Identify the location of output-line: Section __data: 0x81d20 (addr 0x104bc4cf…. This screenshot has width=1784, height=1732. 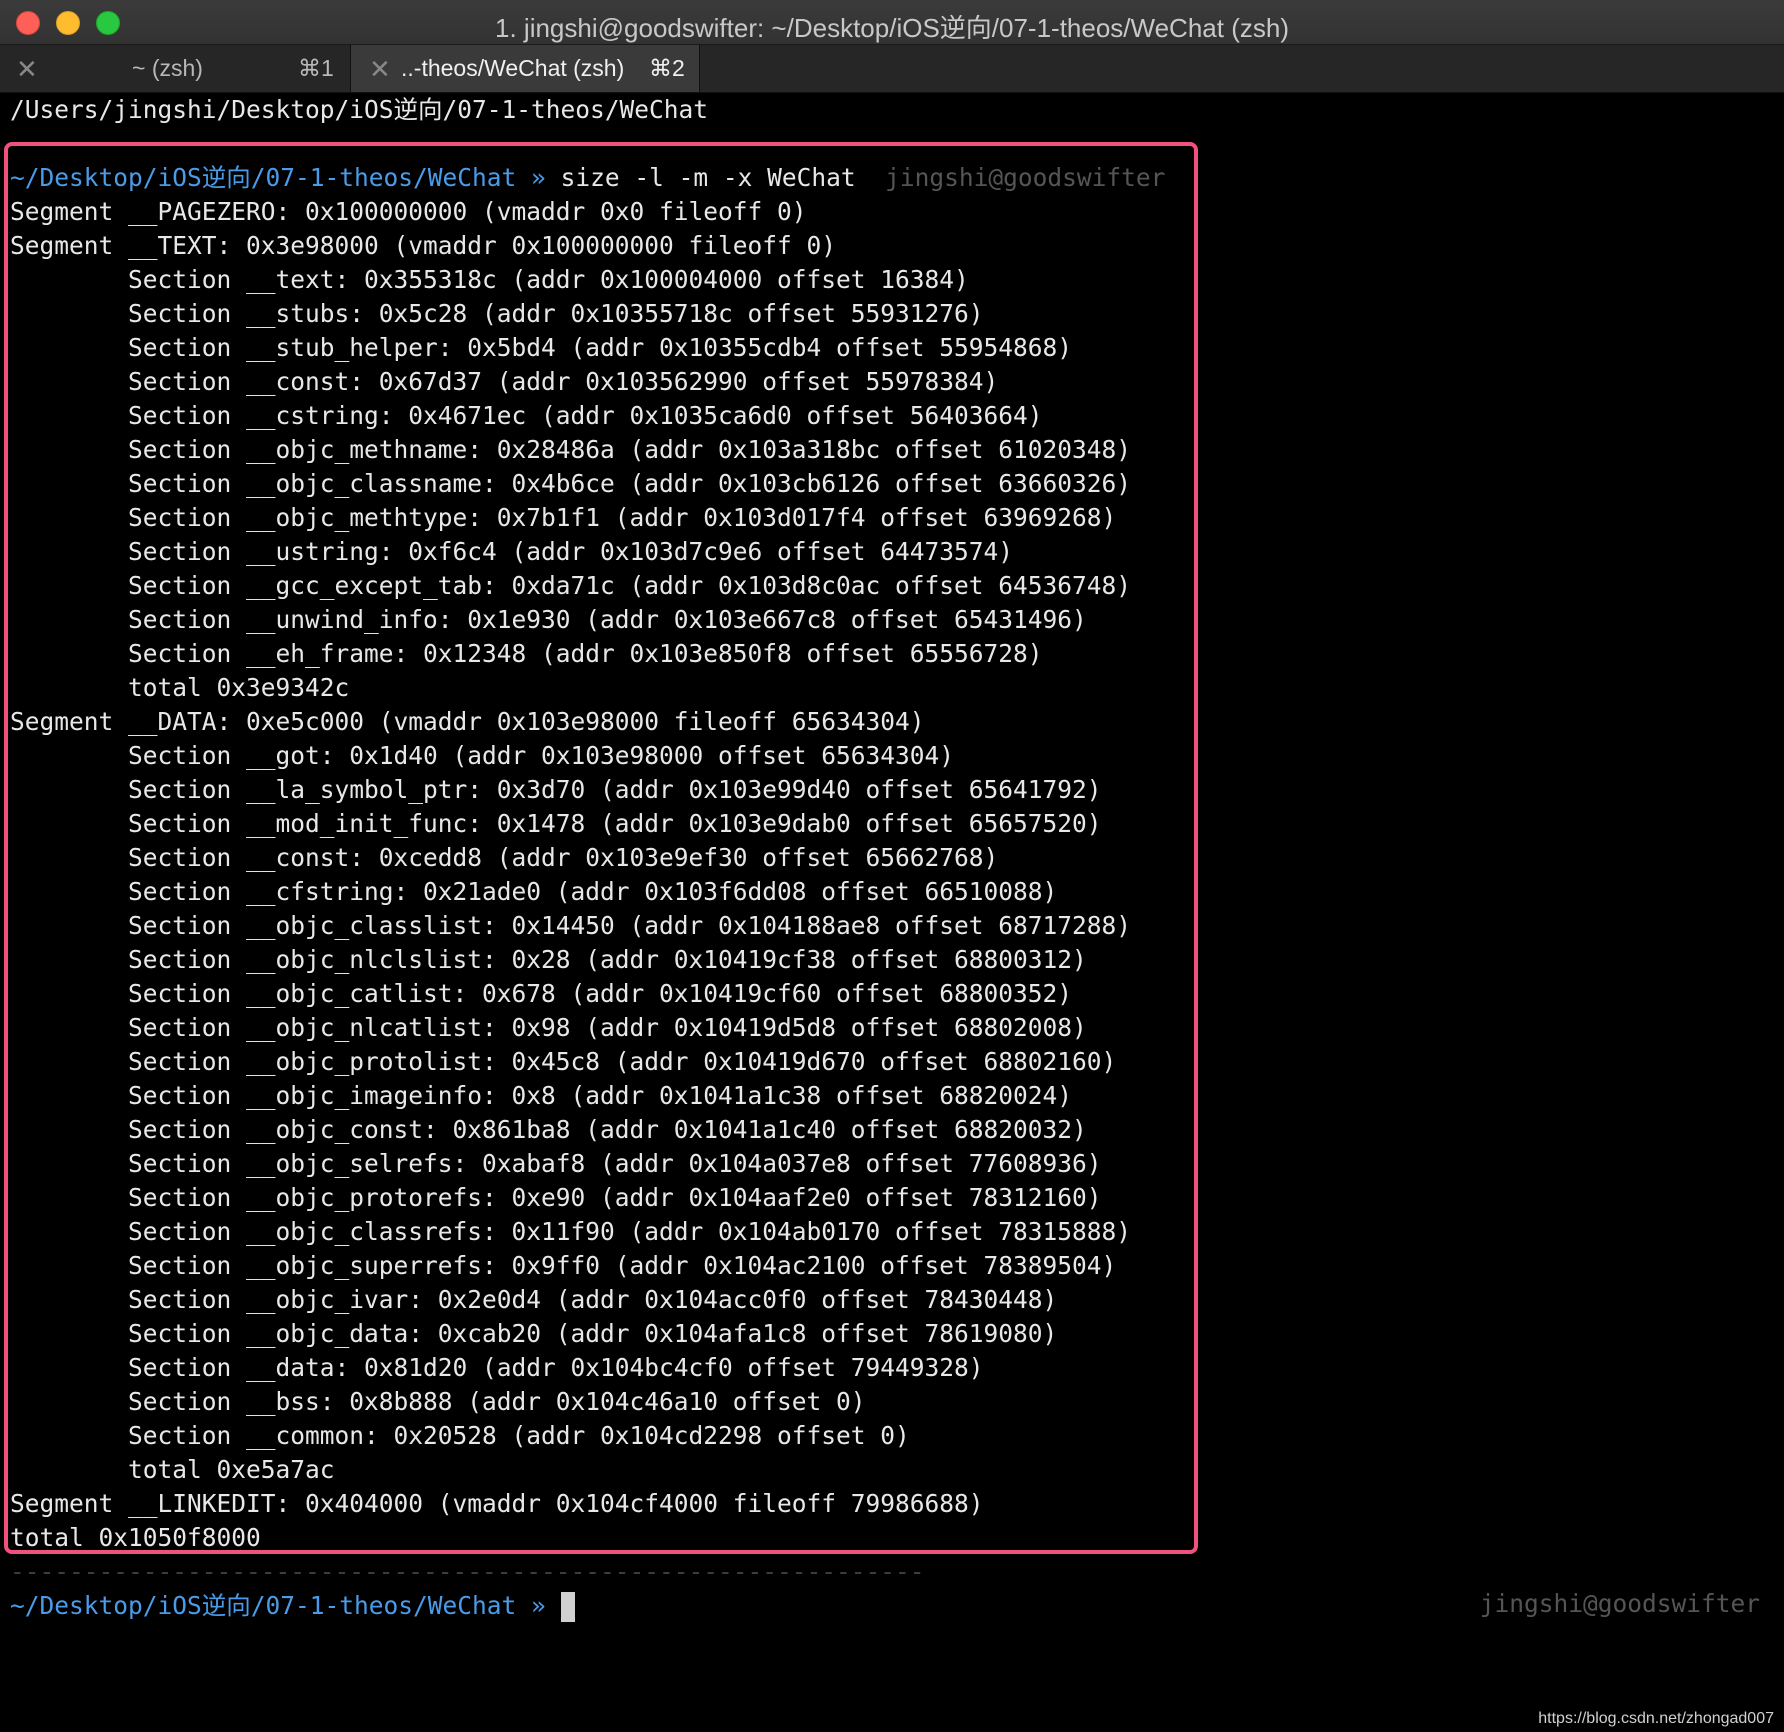
(497, 1367).